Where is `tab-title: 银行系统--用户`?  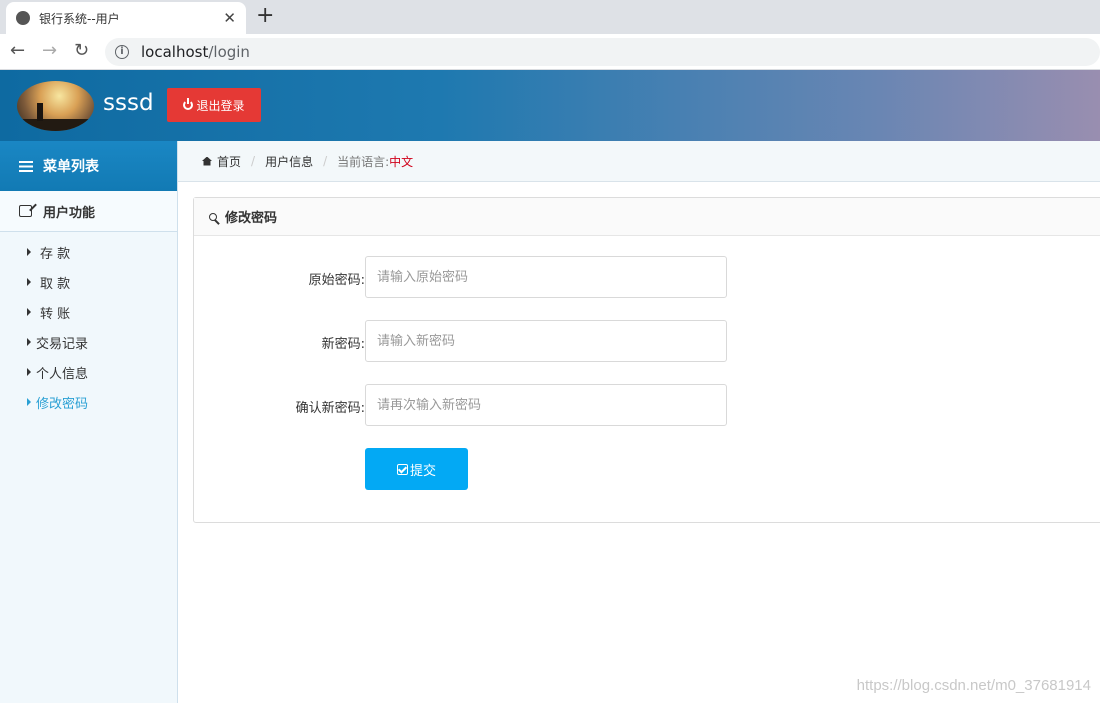
tab-title: 银行系统--用户 is located at coordinates (79, 18).